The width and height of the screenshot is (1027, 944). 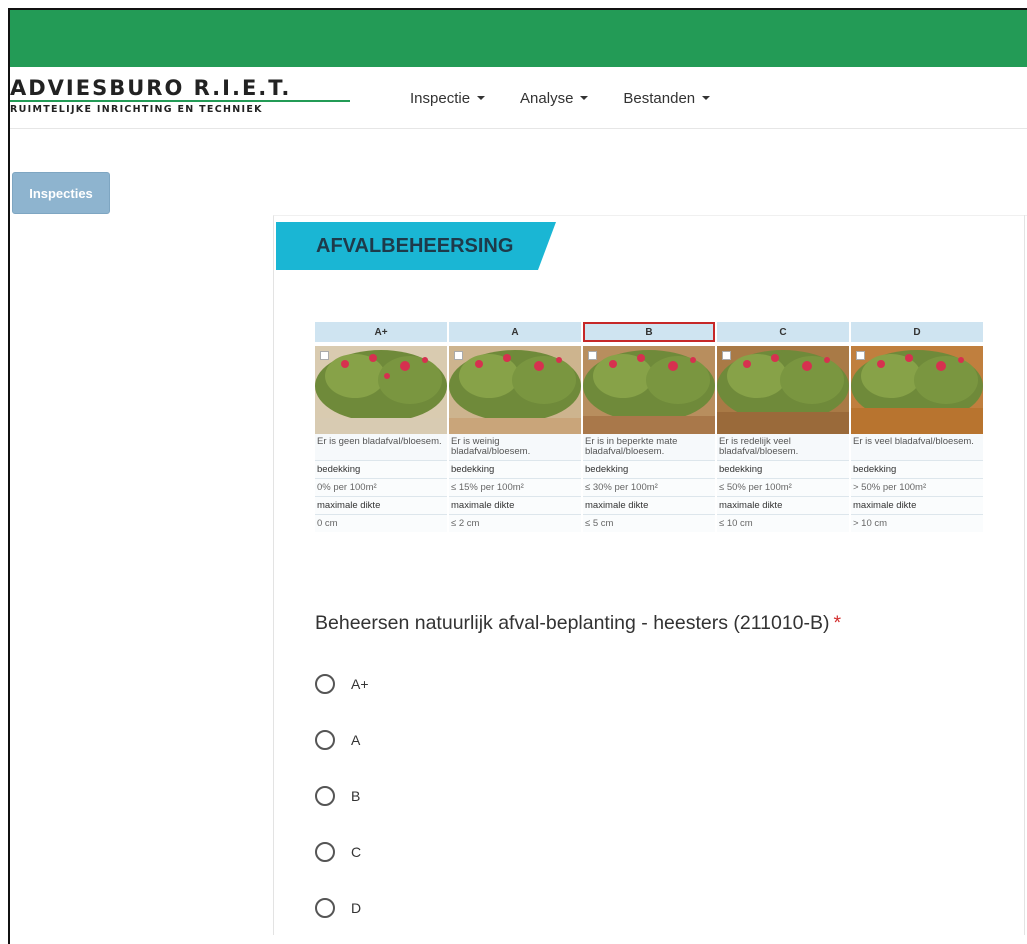 What do you see at coordinates (515, 523) in the screenshot?
I see `thickness-value: ≤ 2 cm` at bounding box center [515, 523].